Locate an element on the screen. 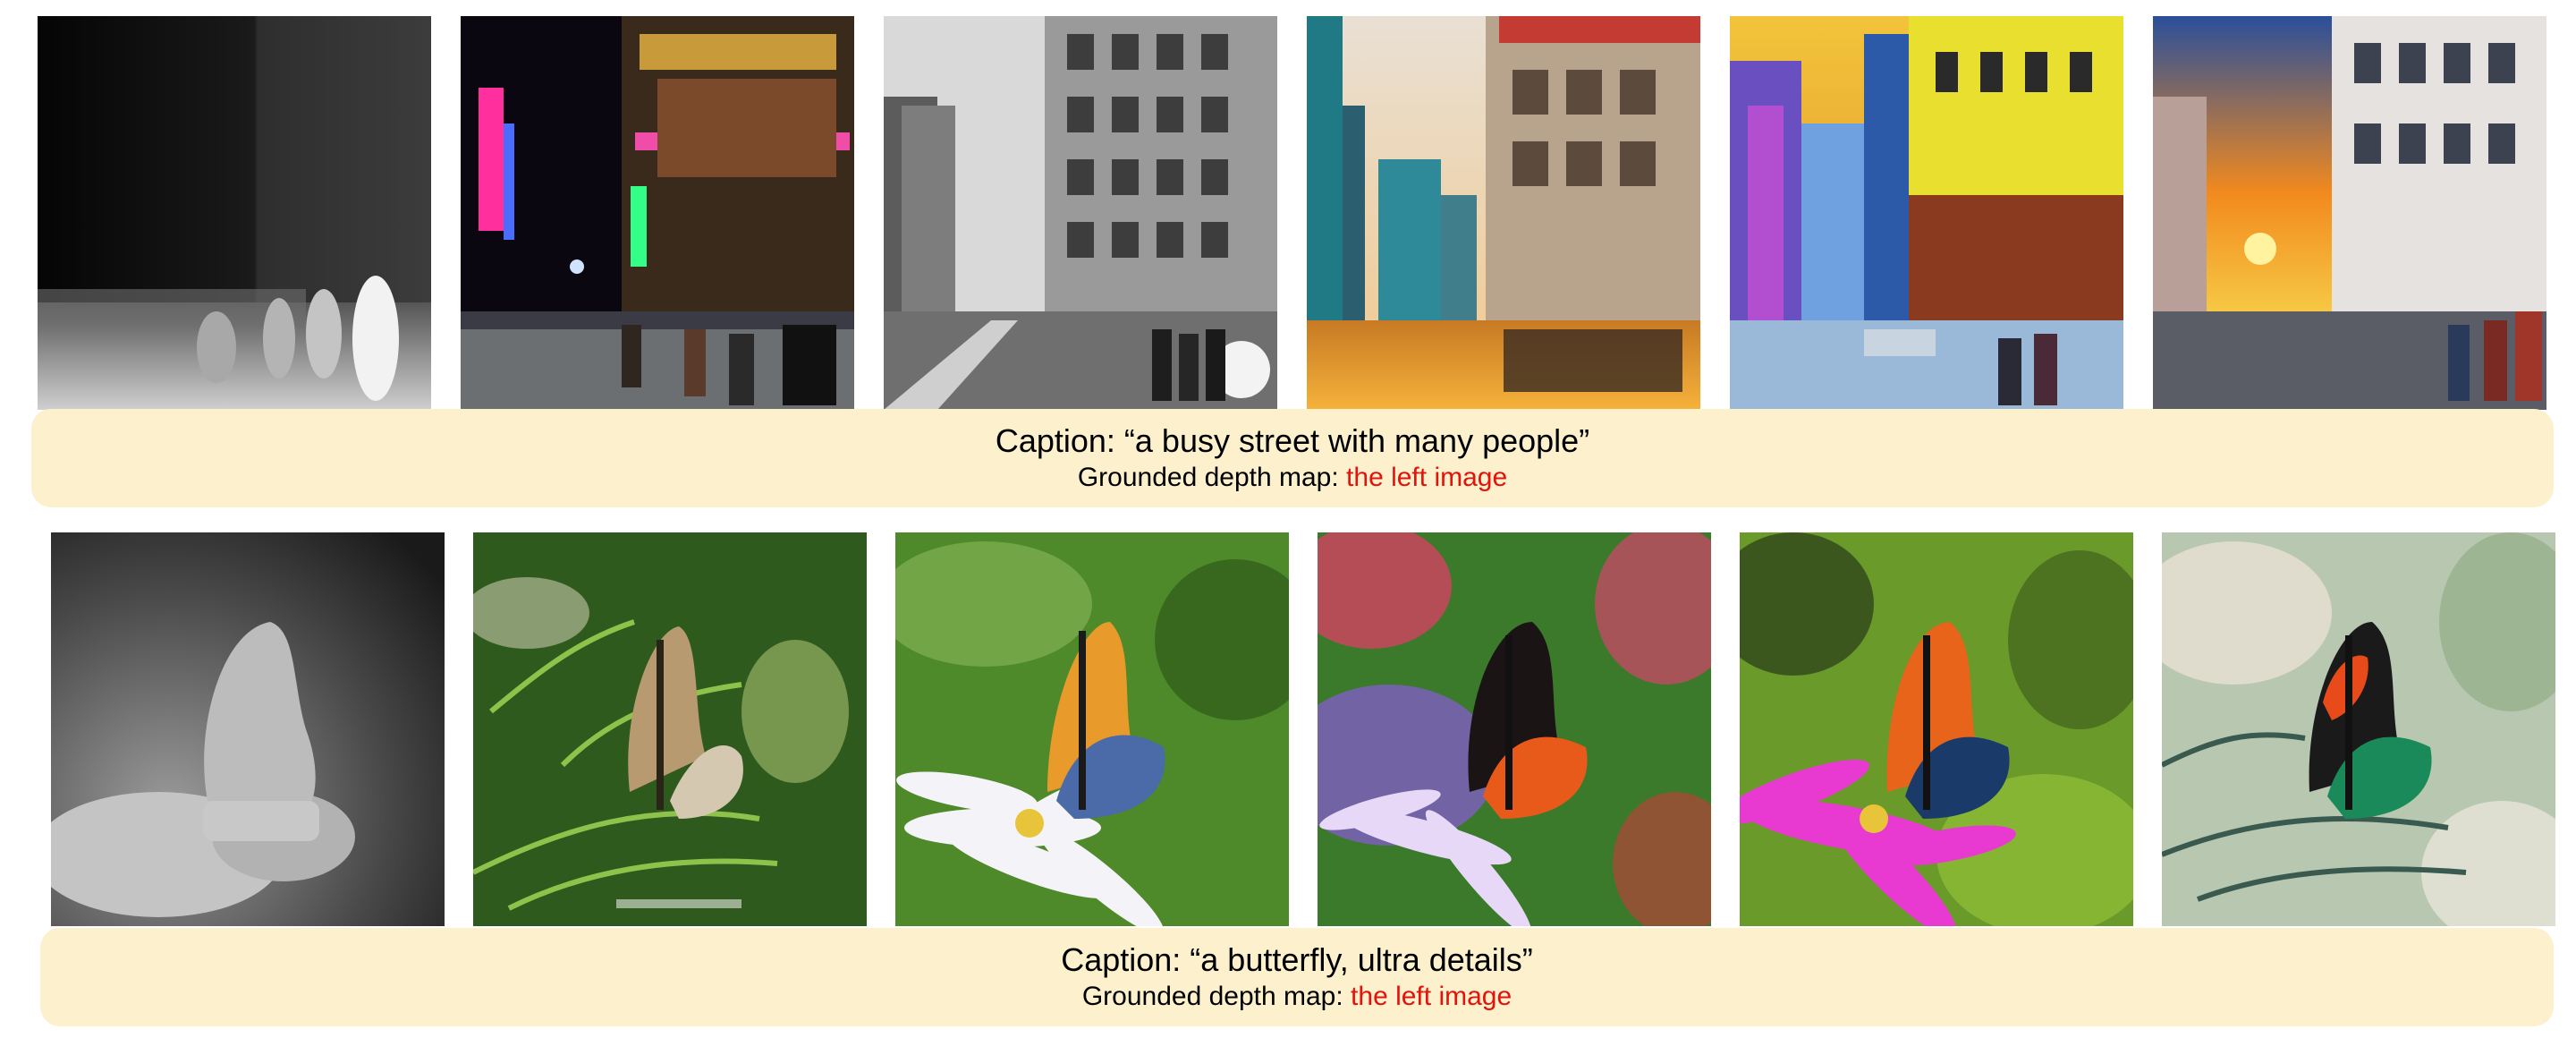  black-white-street-image is located at coordinates (1080, 213).